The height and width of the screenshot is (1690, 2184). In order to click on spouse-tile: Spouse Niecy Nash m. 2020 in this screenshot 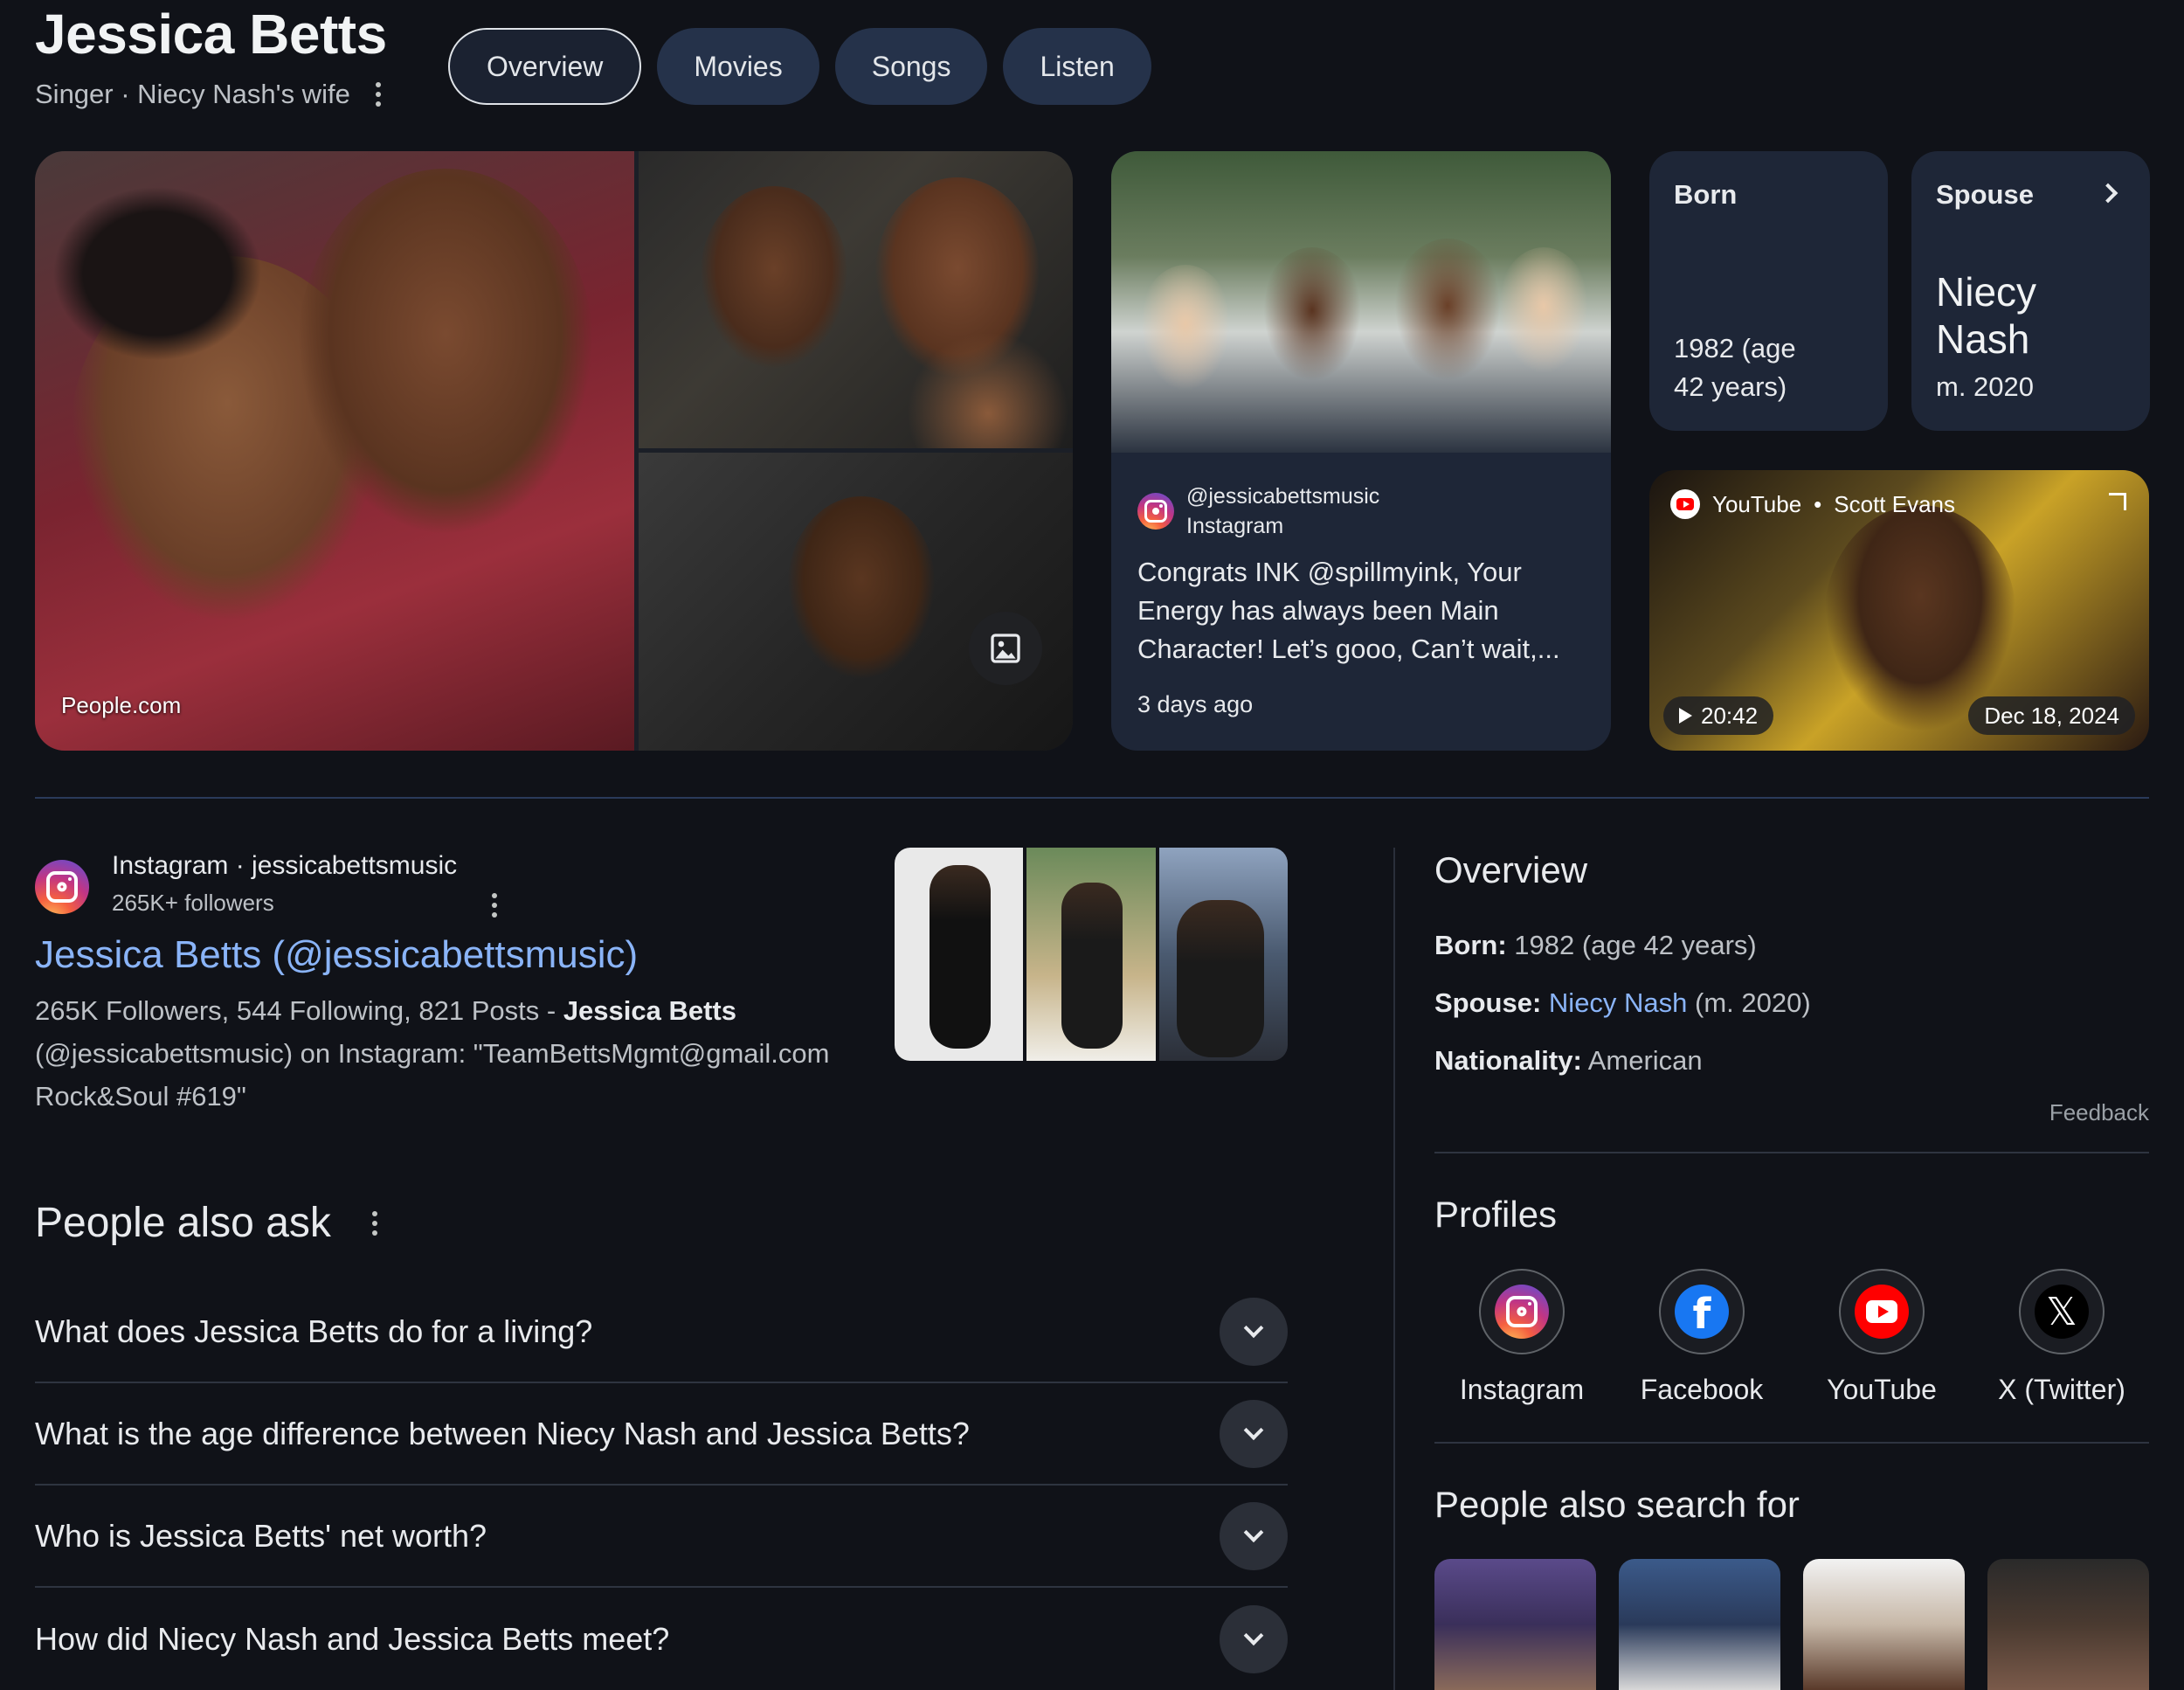, I will do `click(2030, 291)`.